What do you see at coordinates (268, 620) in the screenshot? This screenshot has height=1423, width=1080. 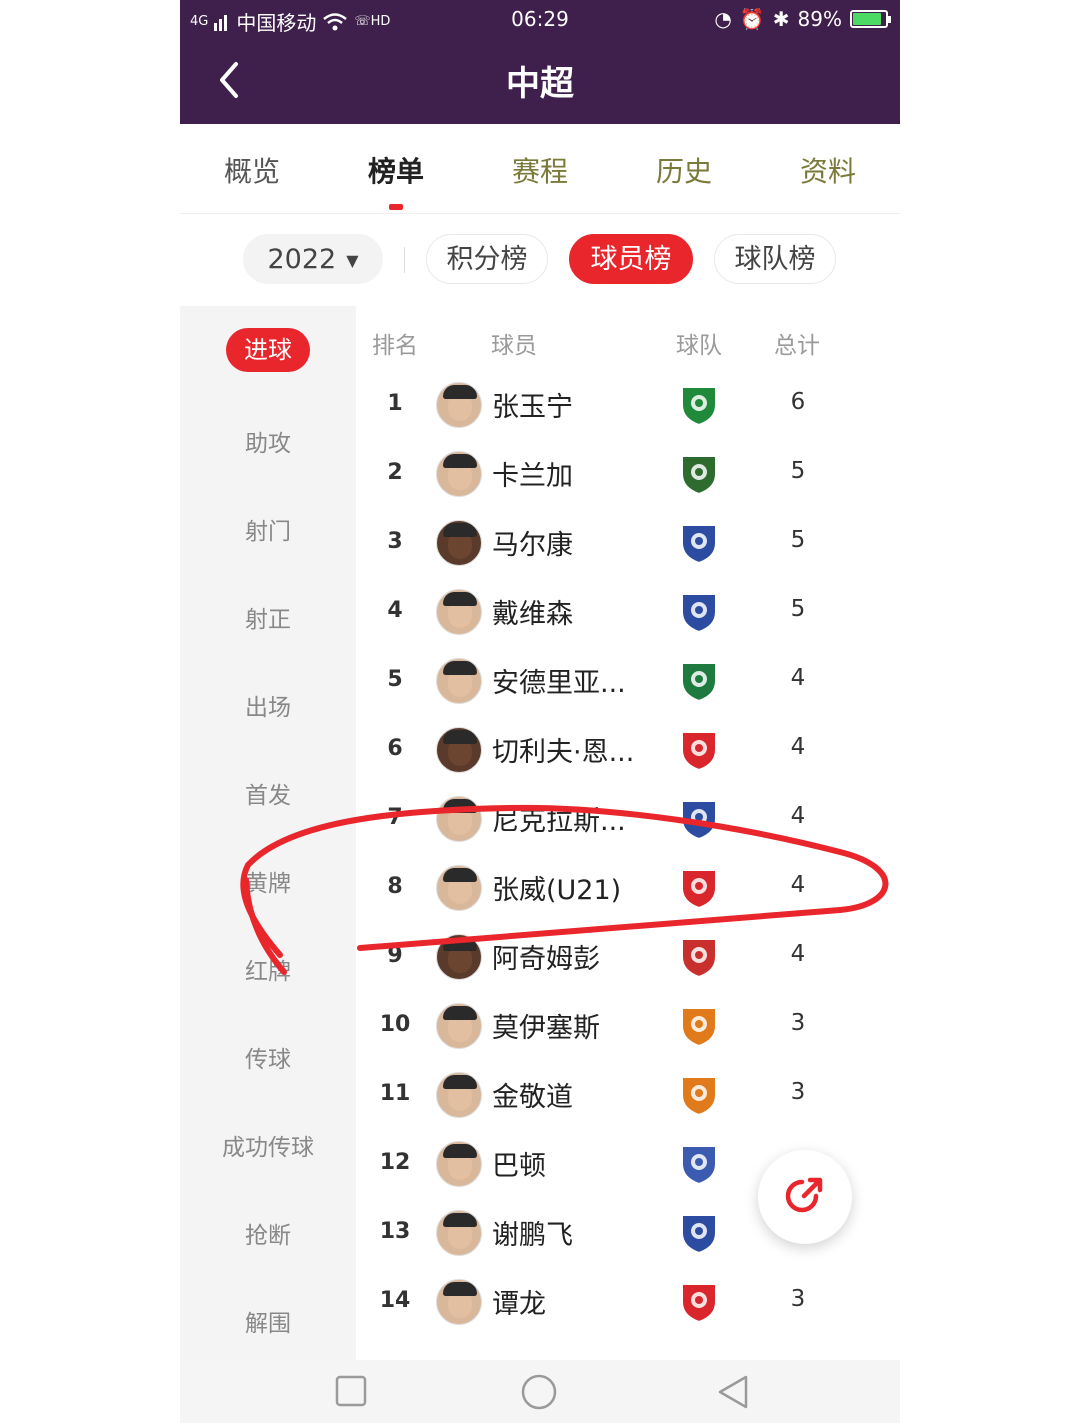 I see `sidebar-item-label: 射正` at bounding box center [268, 620].